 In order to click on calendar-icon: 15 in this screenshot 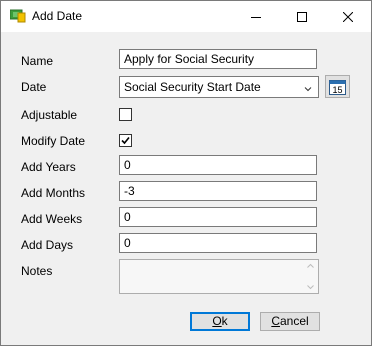, I will do `click(337, 87)`.